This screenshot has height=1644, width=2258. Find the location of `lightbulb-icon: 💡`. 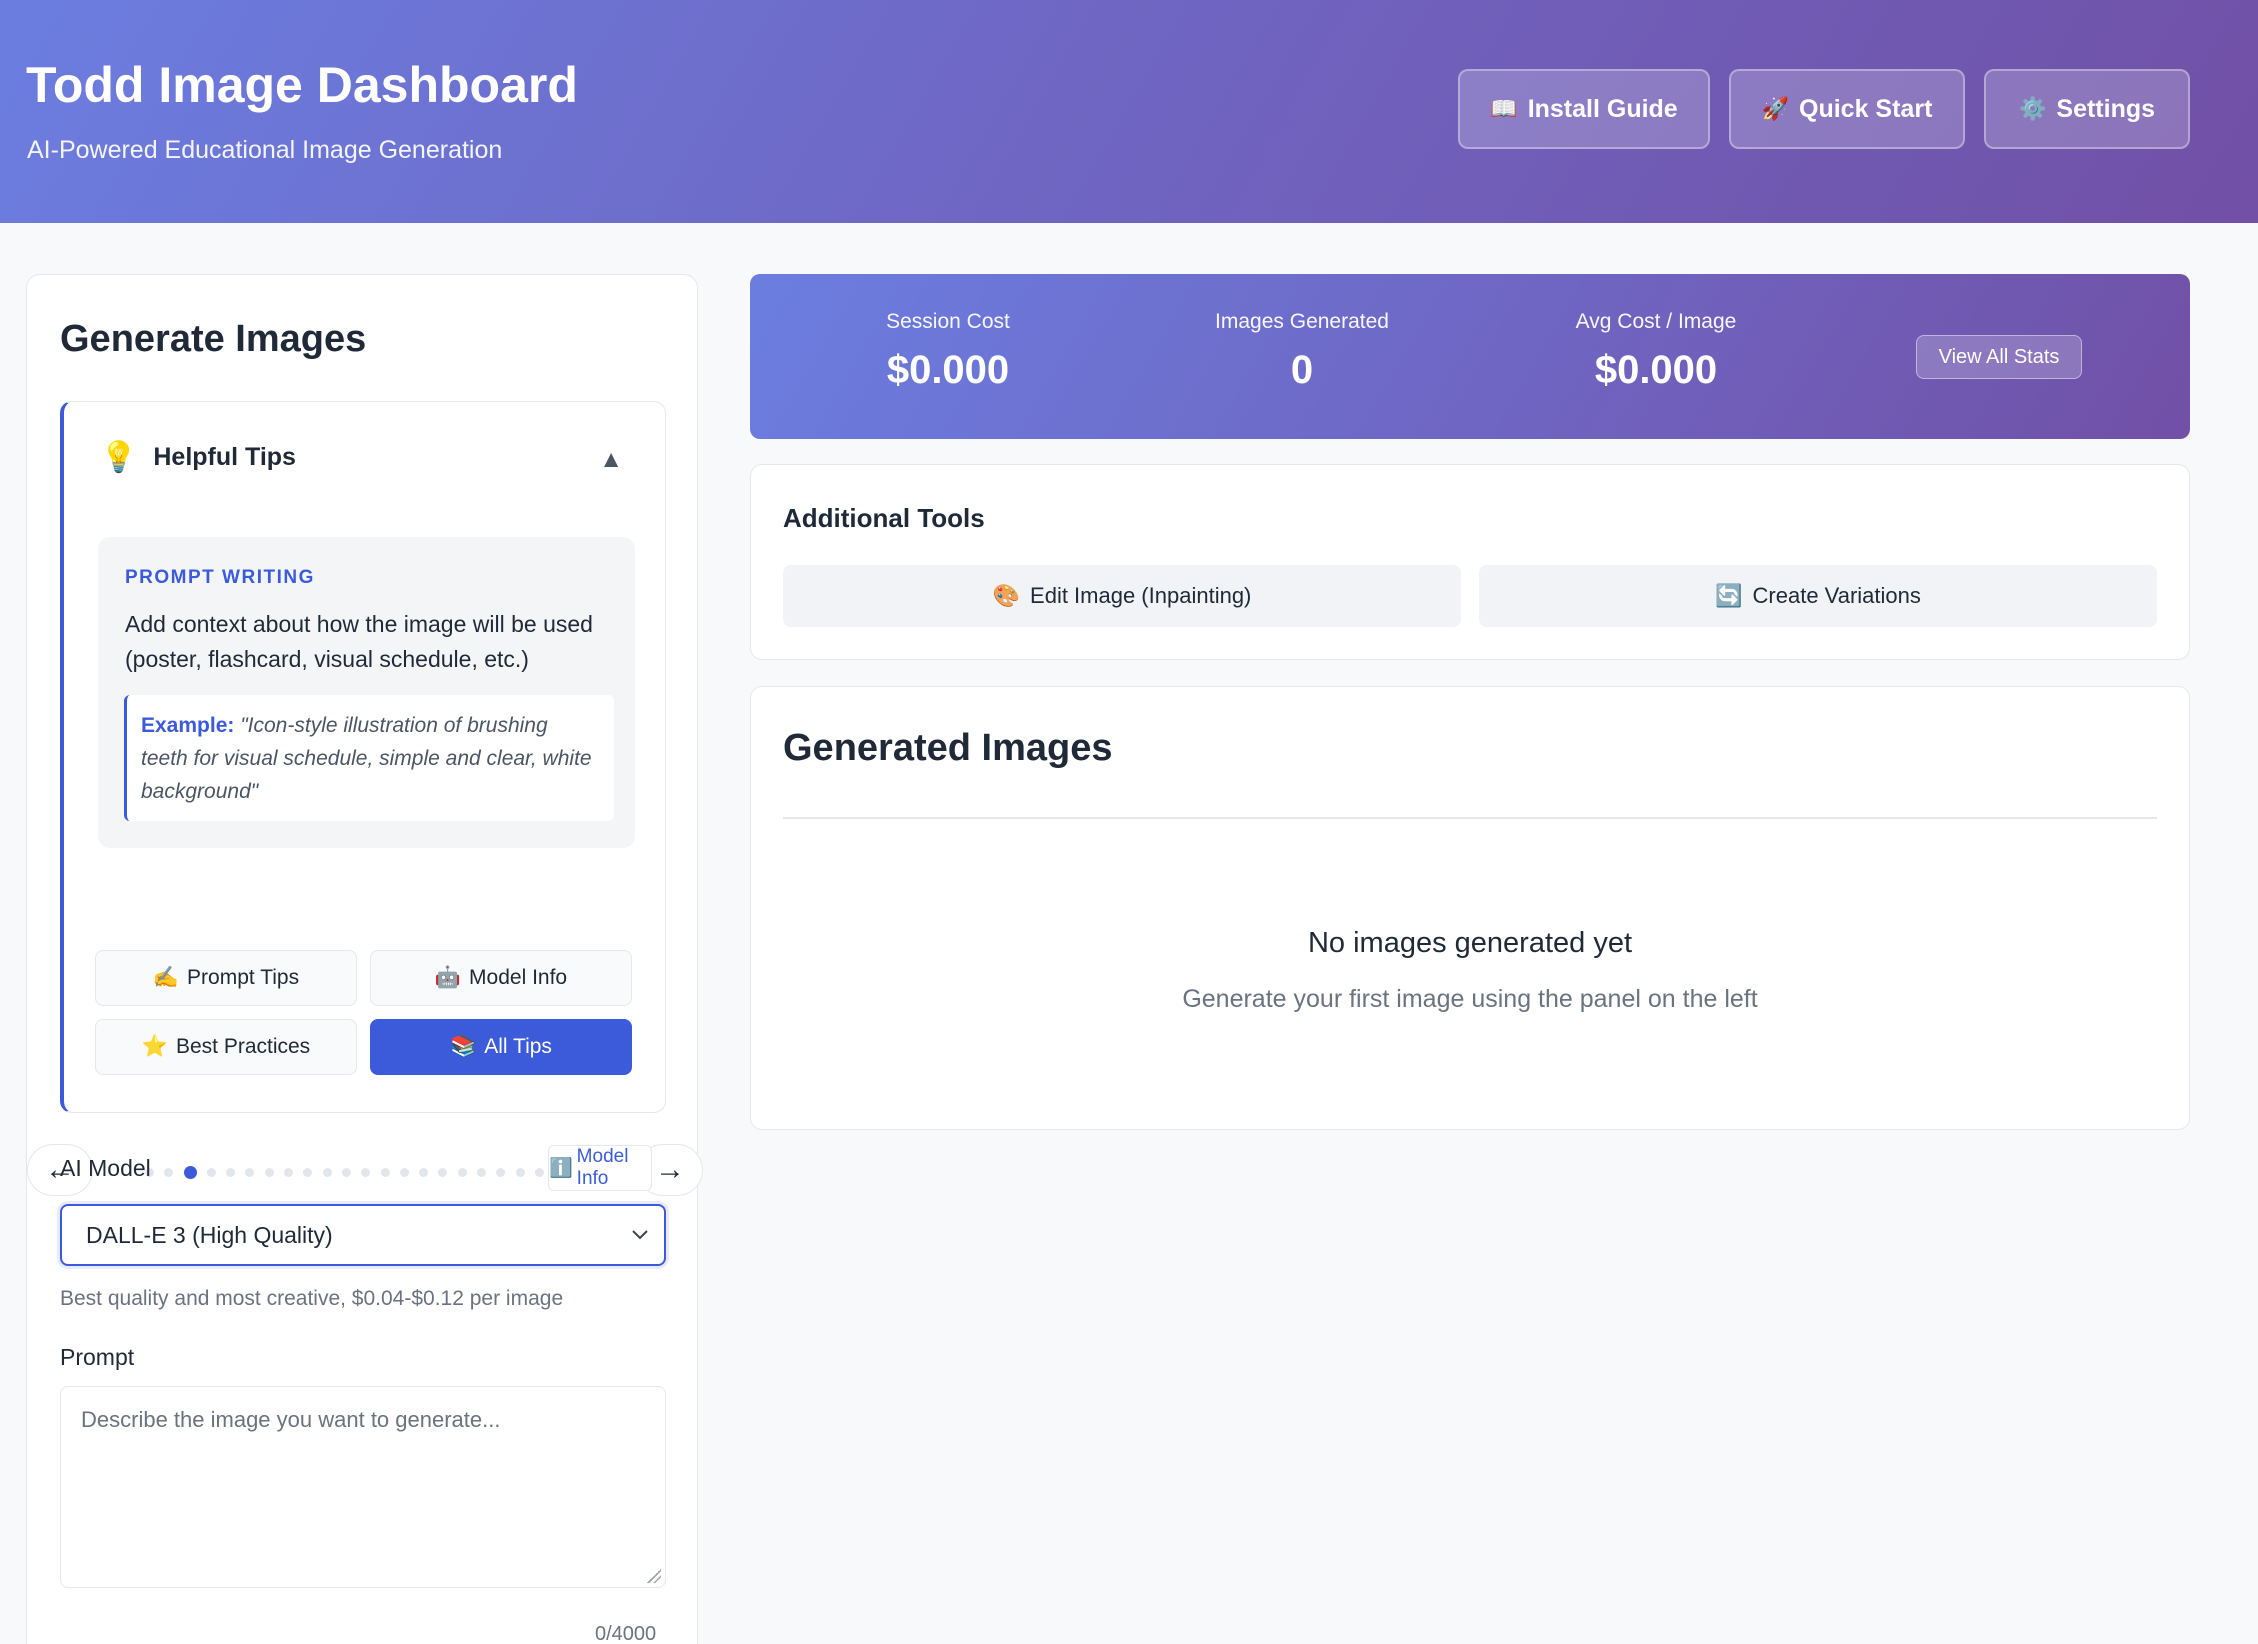

lightbulb-icon: 💡 is located at coordinates (119, 457).